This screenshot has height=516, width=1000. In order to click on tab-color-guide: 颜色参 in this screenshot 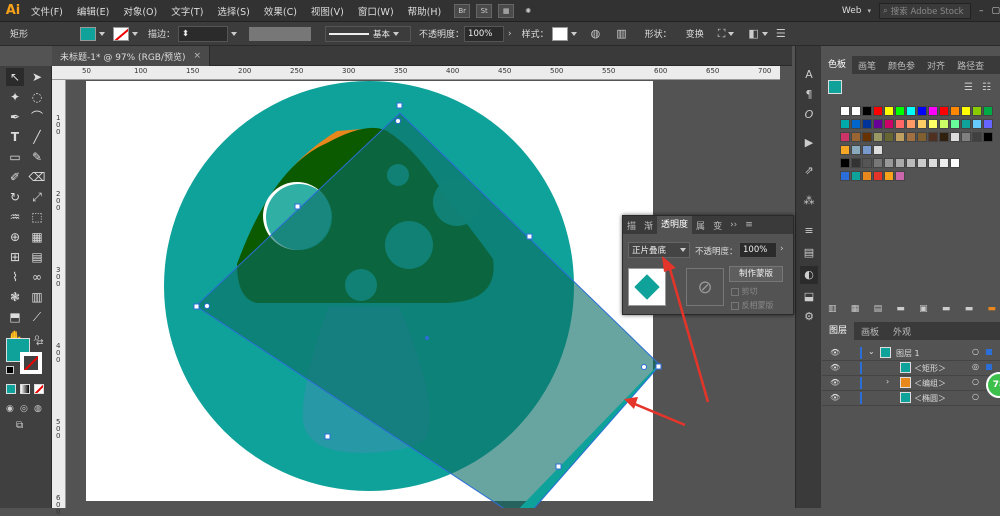, I will do `click(901, 65)`.